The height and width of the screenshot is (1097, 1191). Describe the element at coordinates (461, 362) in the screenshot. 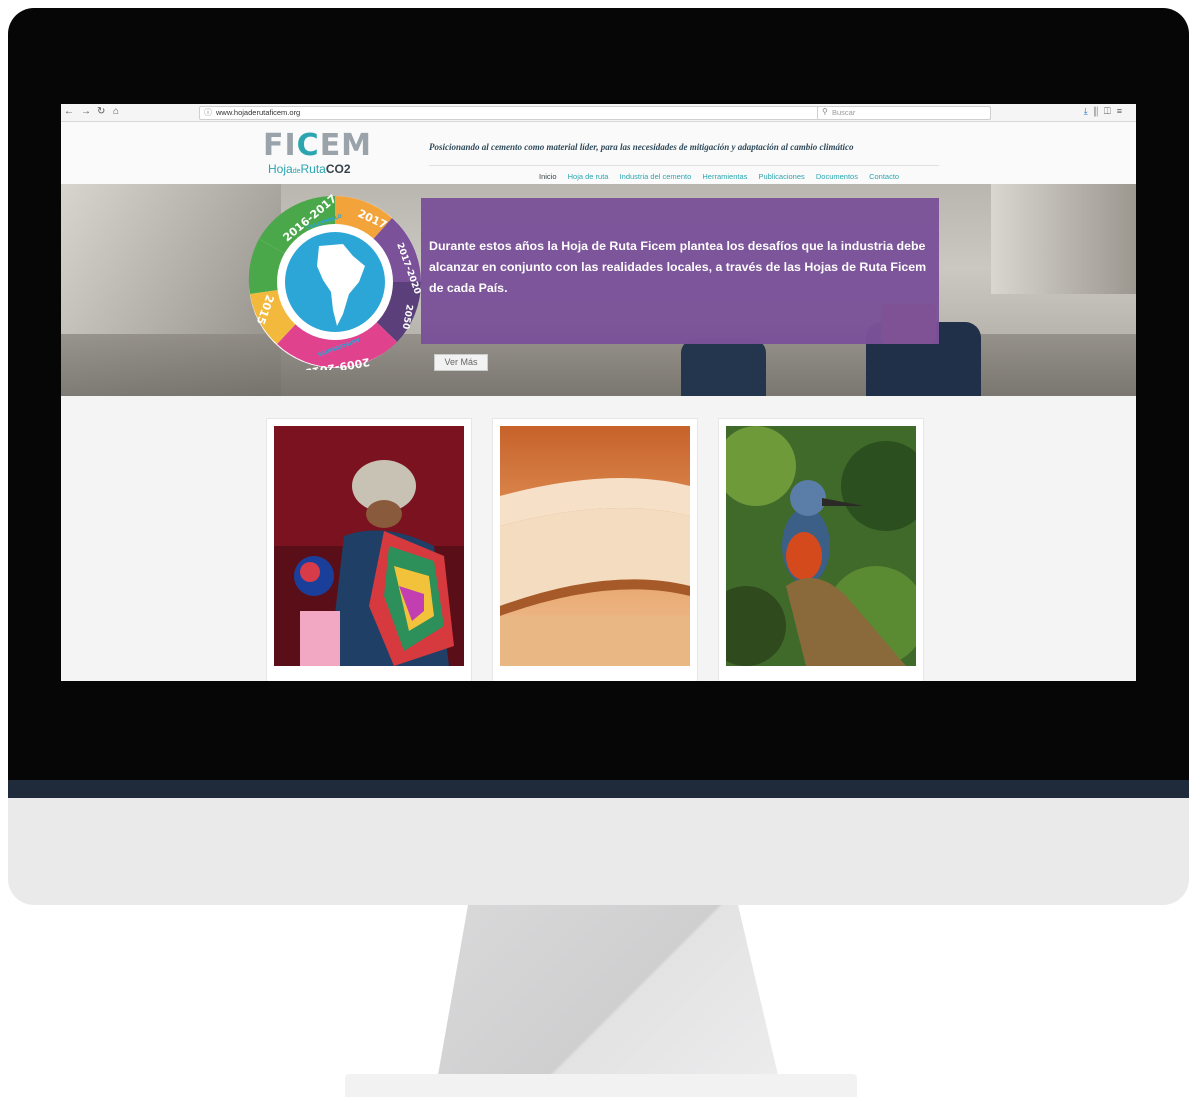

I see `ver-mas-button: Ver Más` at that location.